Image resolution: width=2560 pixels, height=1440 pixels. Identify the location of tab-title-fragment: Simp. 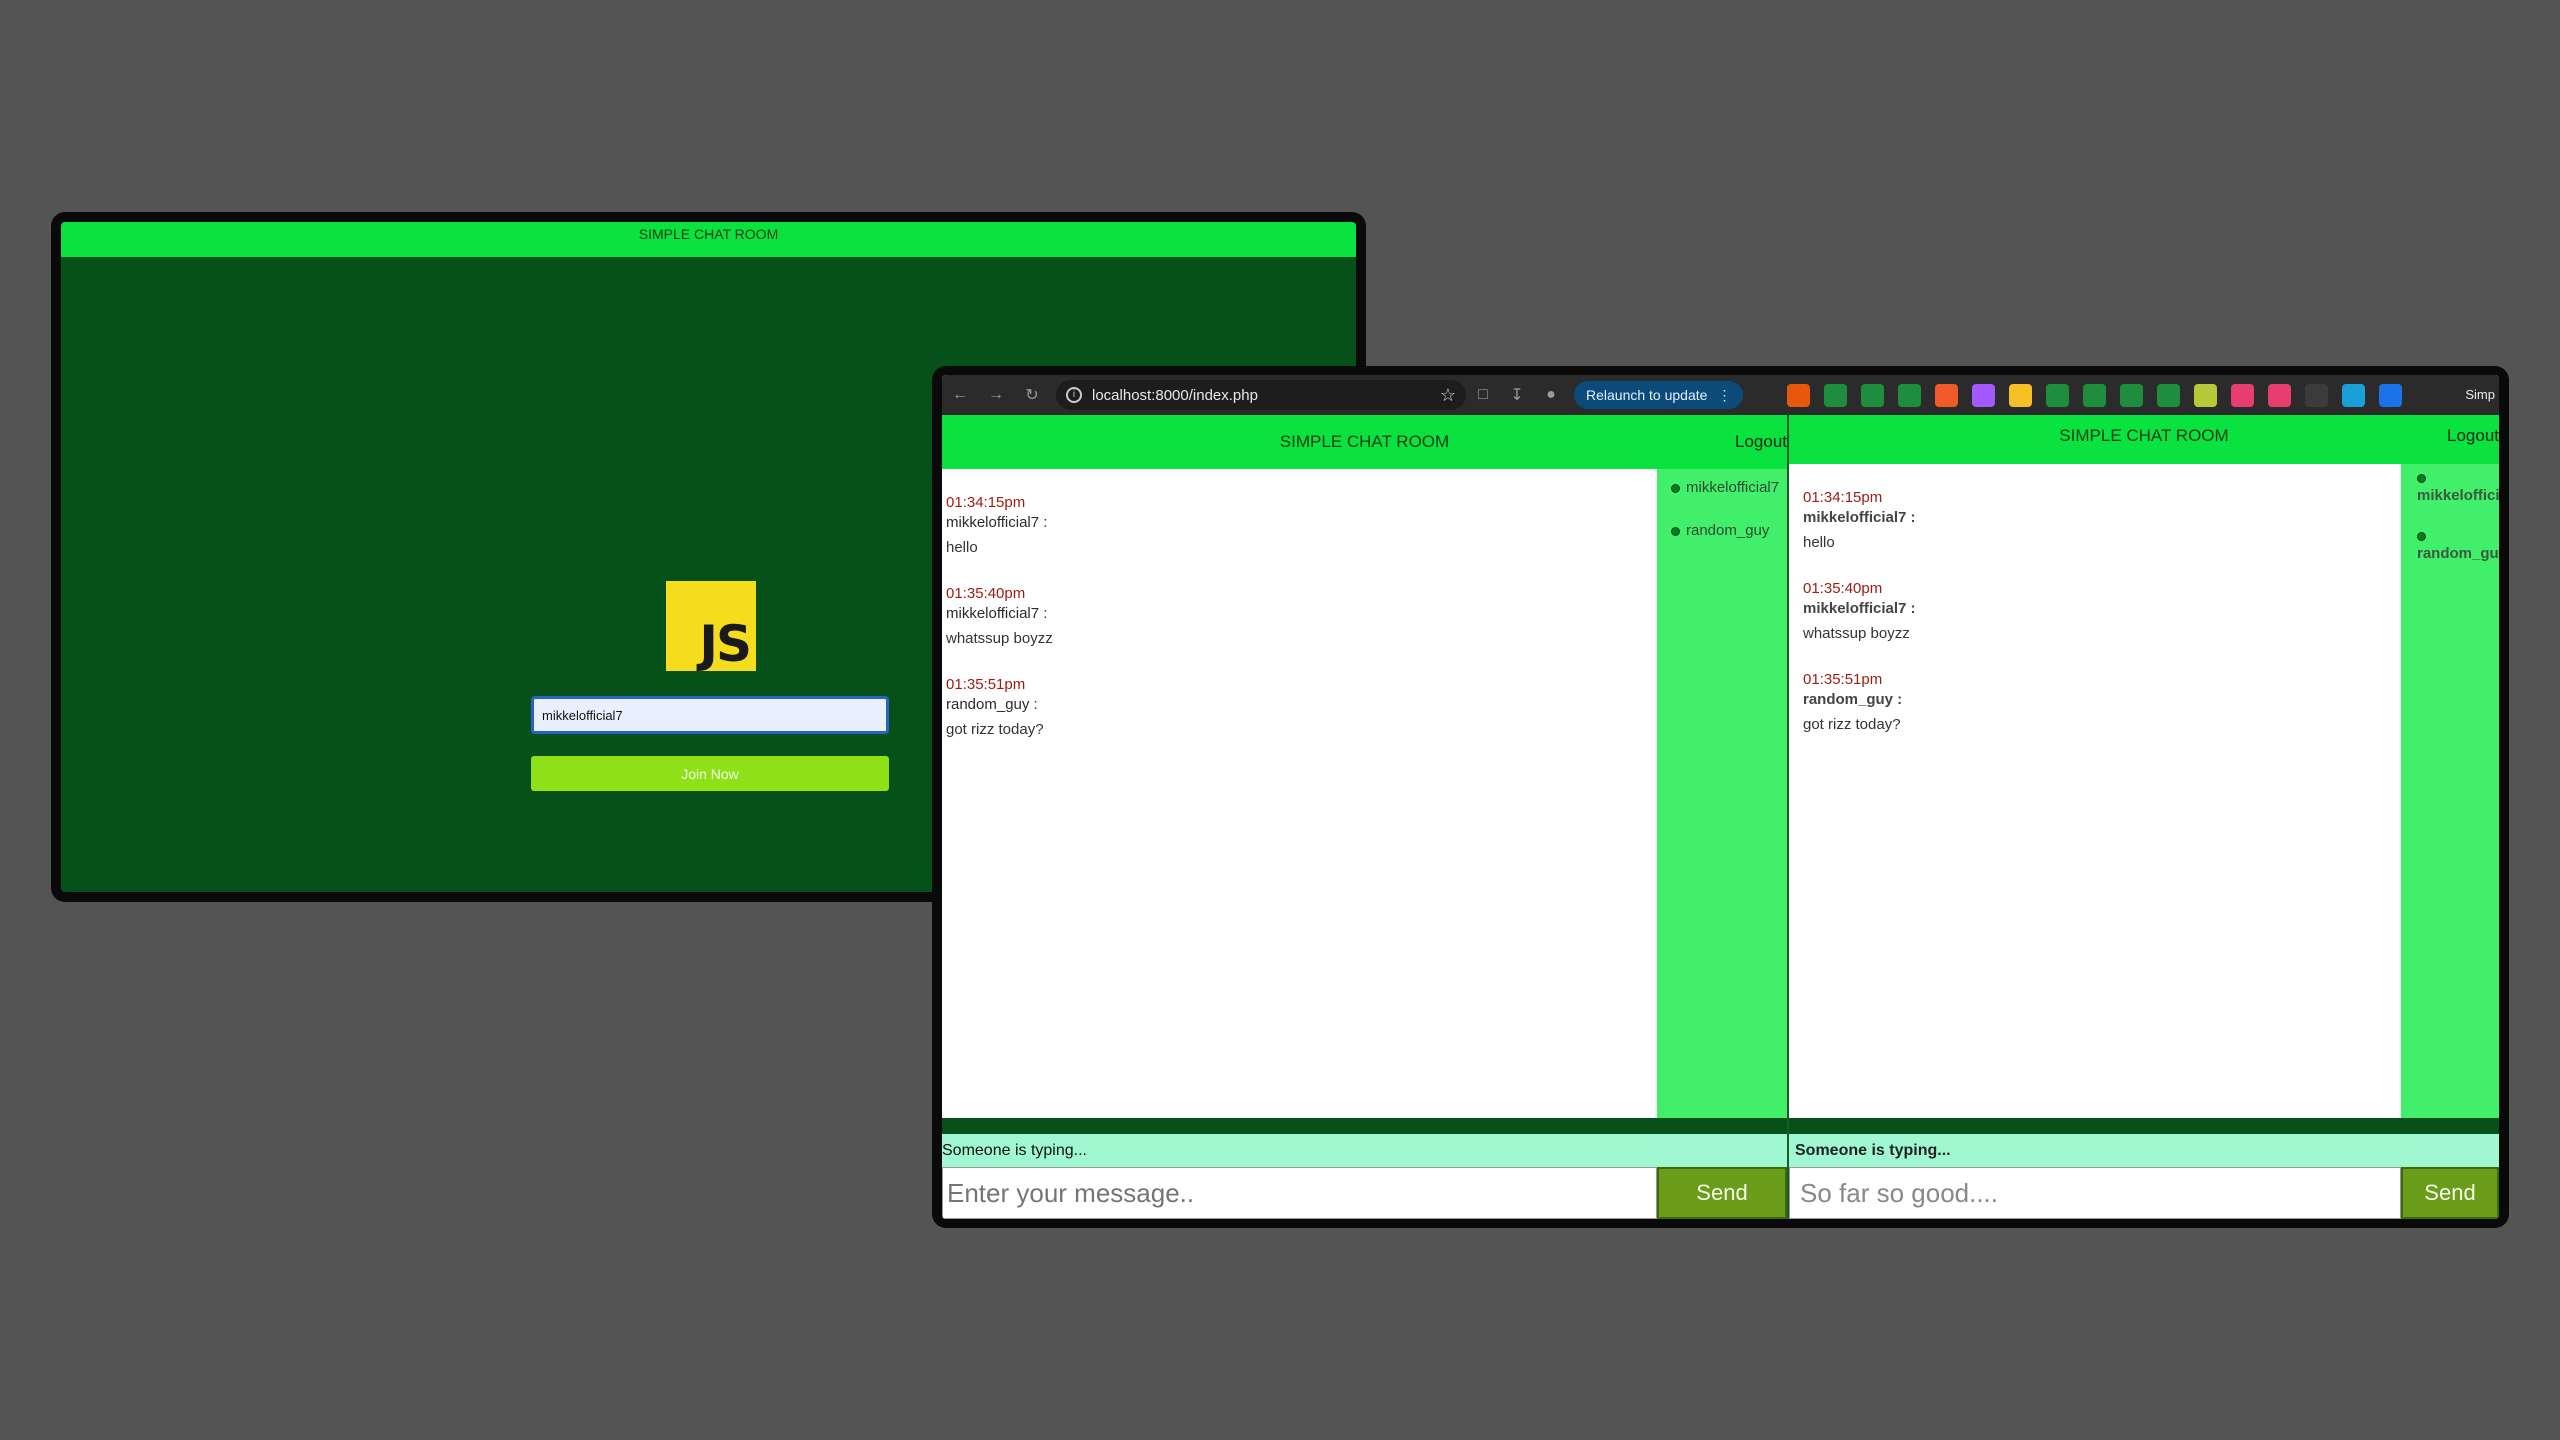
(2480, 394).